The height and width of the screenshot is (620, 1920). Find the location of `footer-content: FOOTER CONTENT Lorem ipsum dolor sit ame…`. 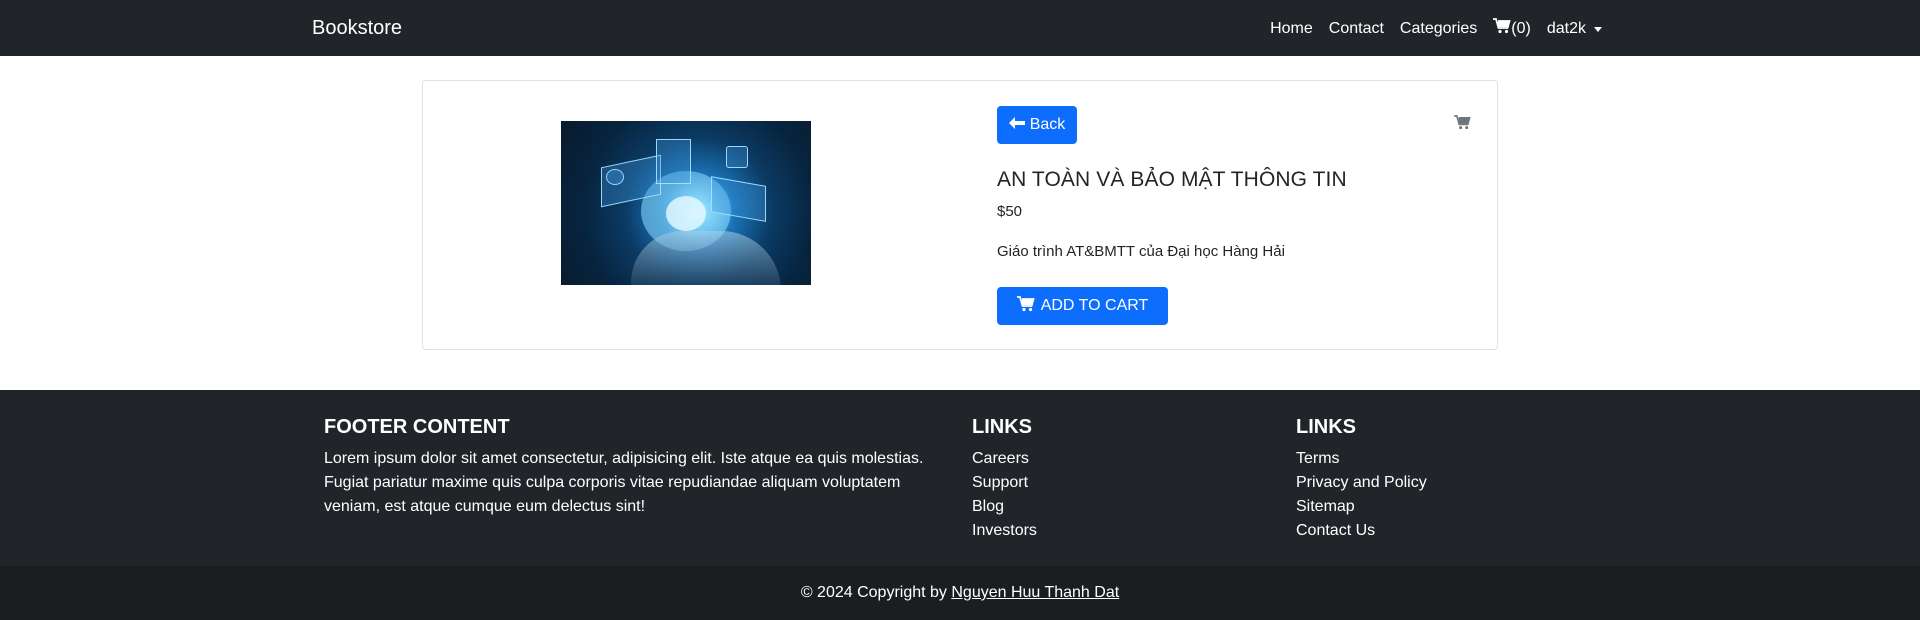

footer-content: FOOTER CONTENT Lorem ipsum dolor sit ame… is located at coordinates (629, 467).